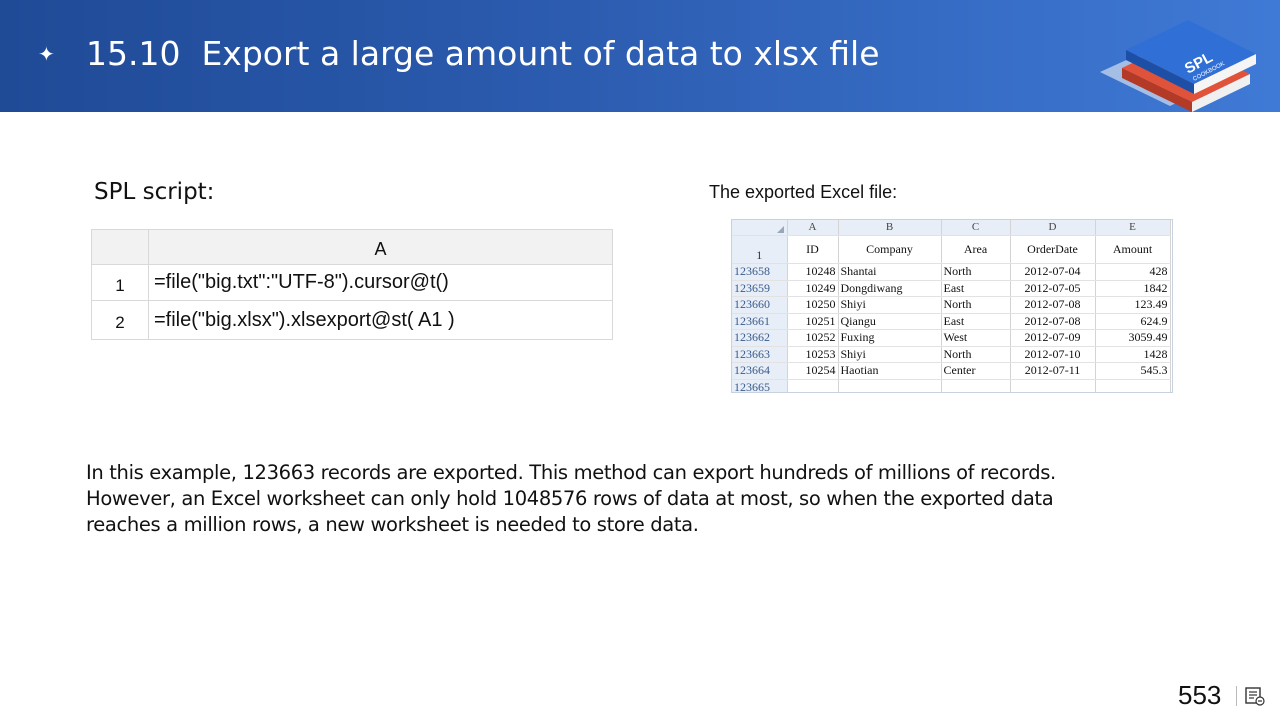 This screenshot has width=1280, height=720. Describe the element at coordinates (120, 320) in the screenshot. I see `grid-row-number: 2` at that location.